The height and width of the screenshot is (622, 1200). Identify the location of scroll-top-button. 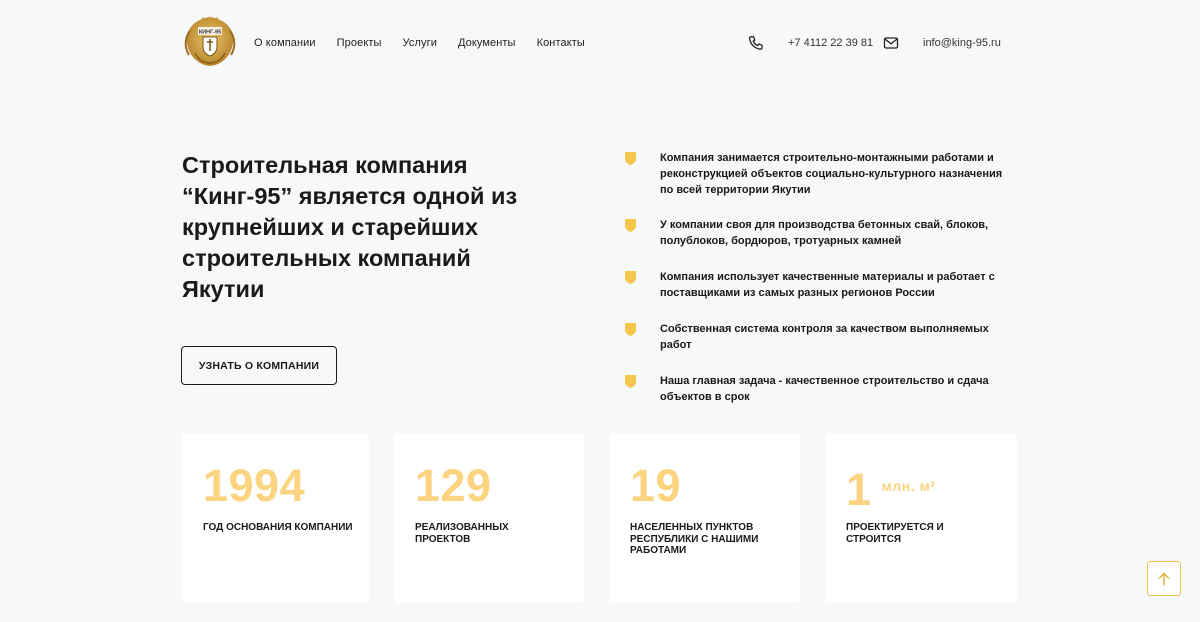
(1164, 578).